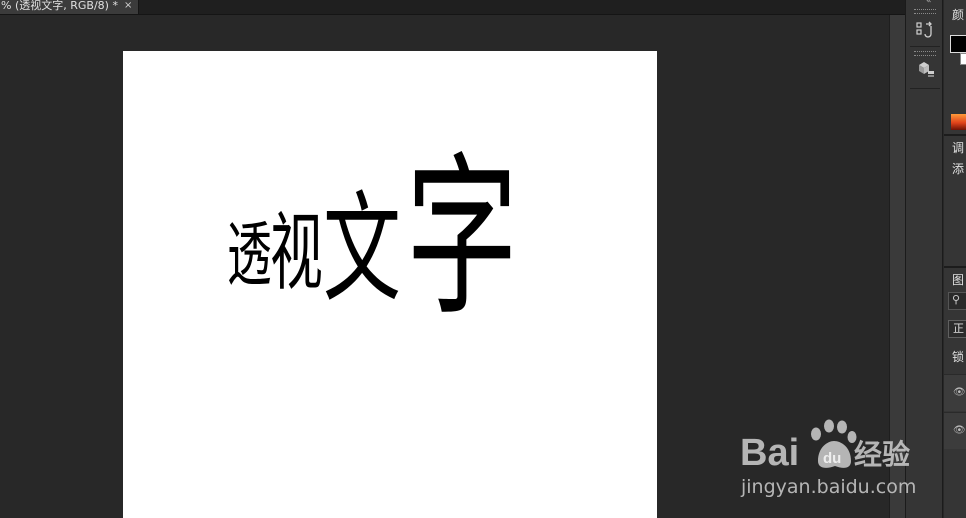 The height and width of the screenshot is (518, 966). What do you see at coordinates (925, 69) in the screenshot?
I see `3d-properties-icon` at bounding box center [925, 69].